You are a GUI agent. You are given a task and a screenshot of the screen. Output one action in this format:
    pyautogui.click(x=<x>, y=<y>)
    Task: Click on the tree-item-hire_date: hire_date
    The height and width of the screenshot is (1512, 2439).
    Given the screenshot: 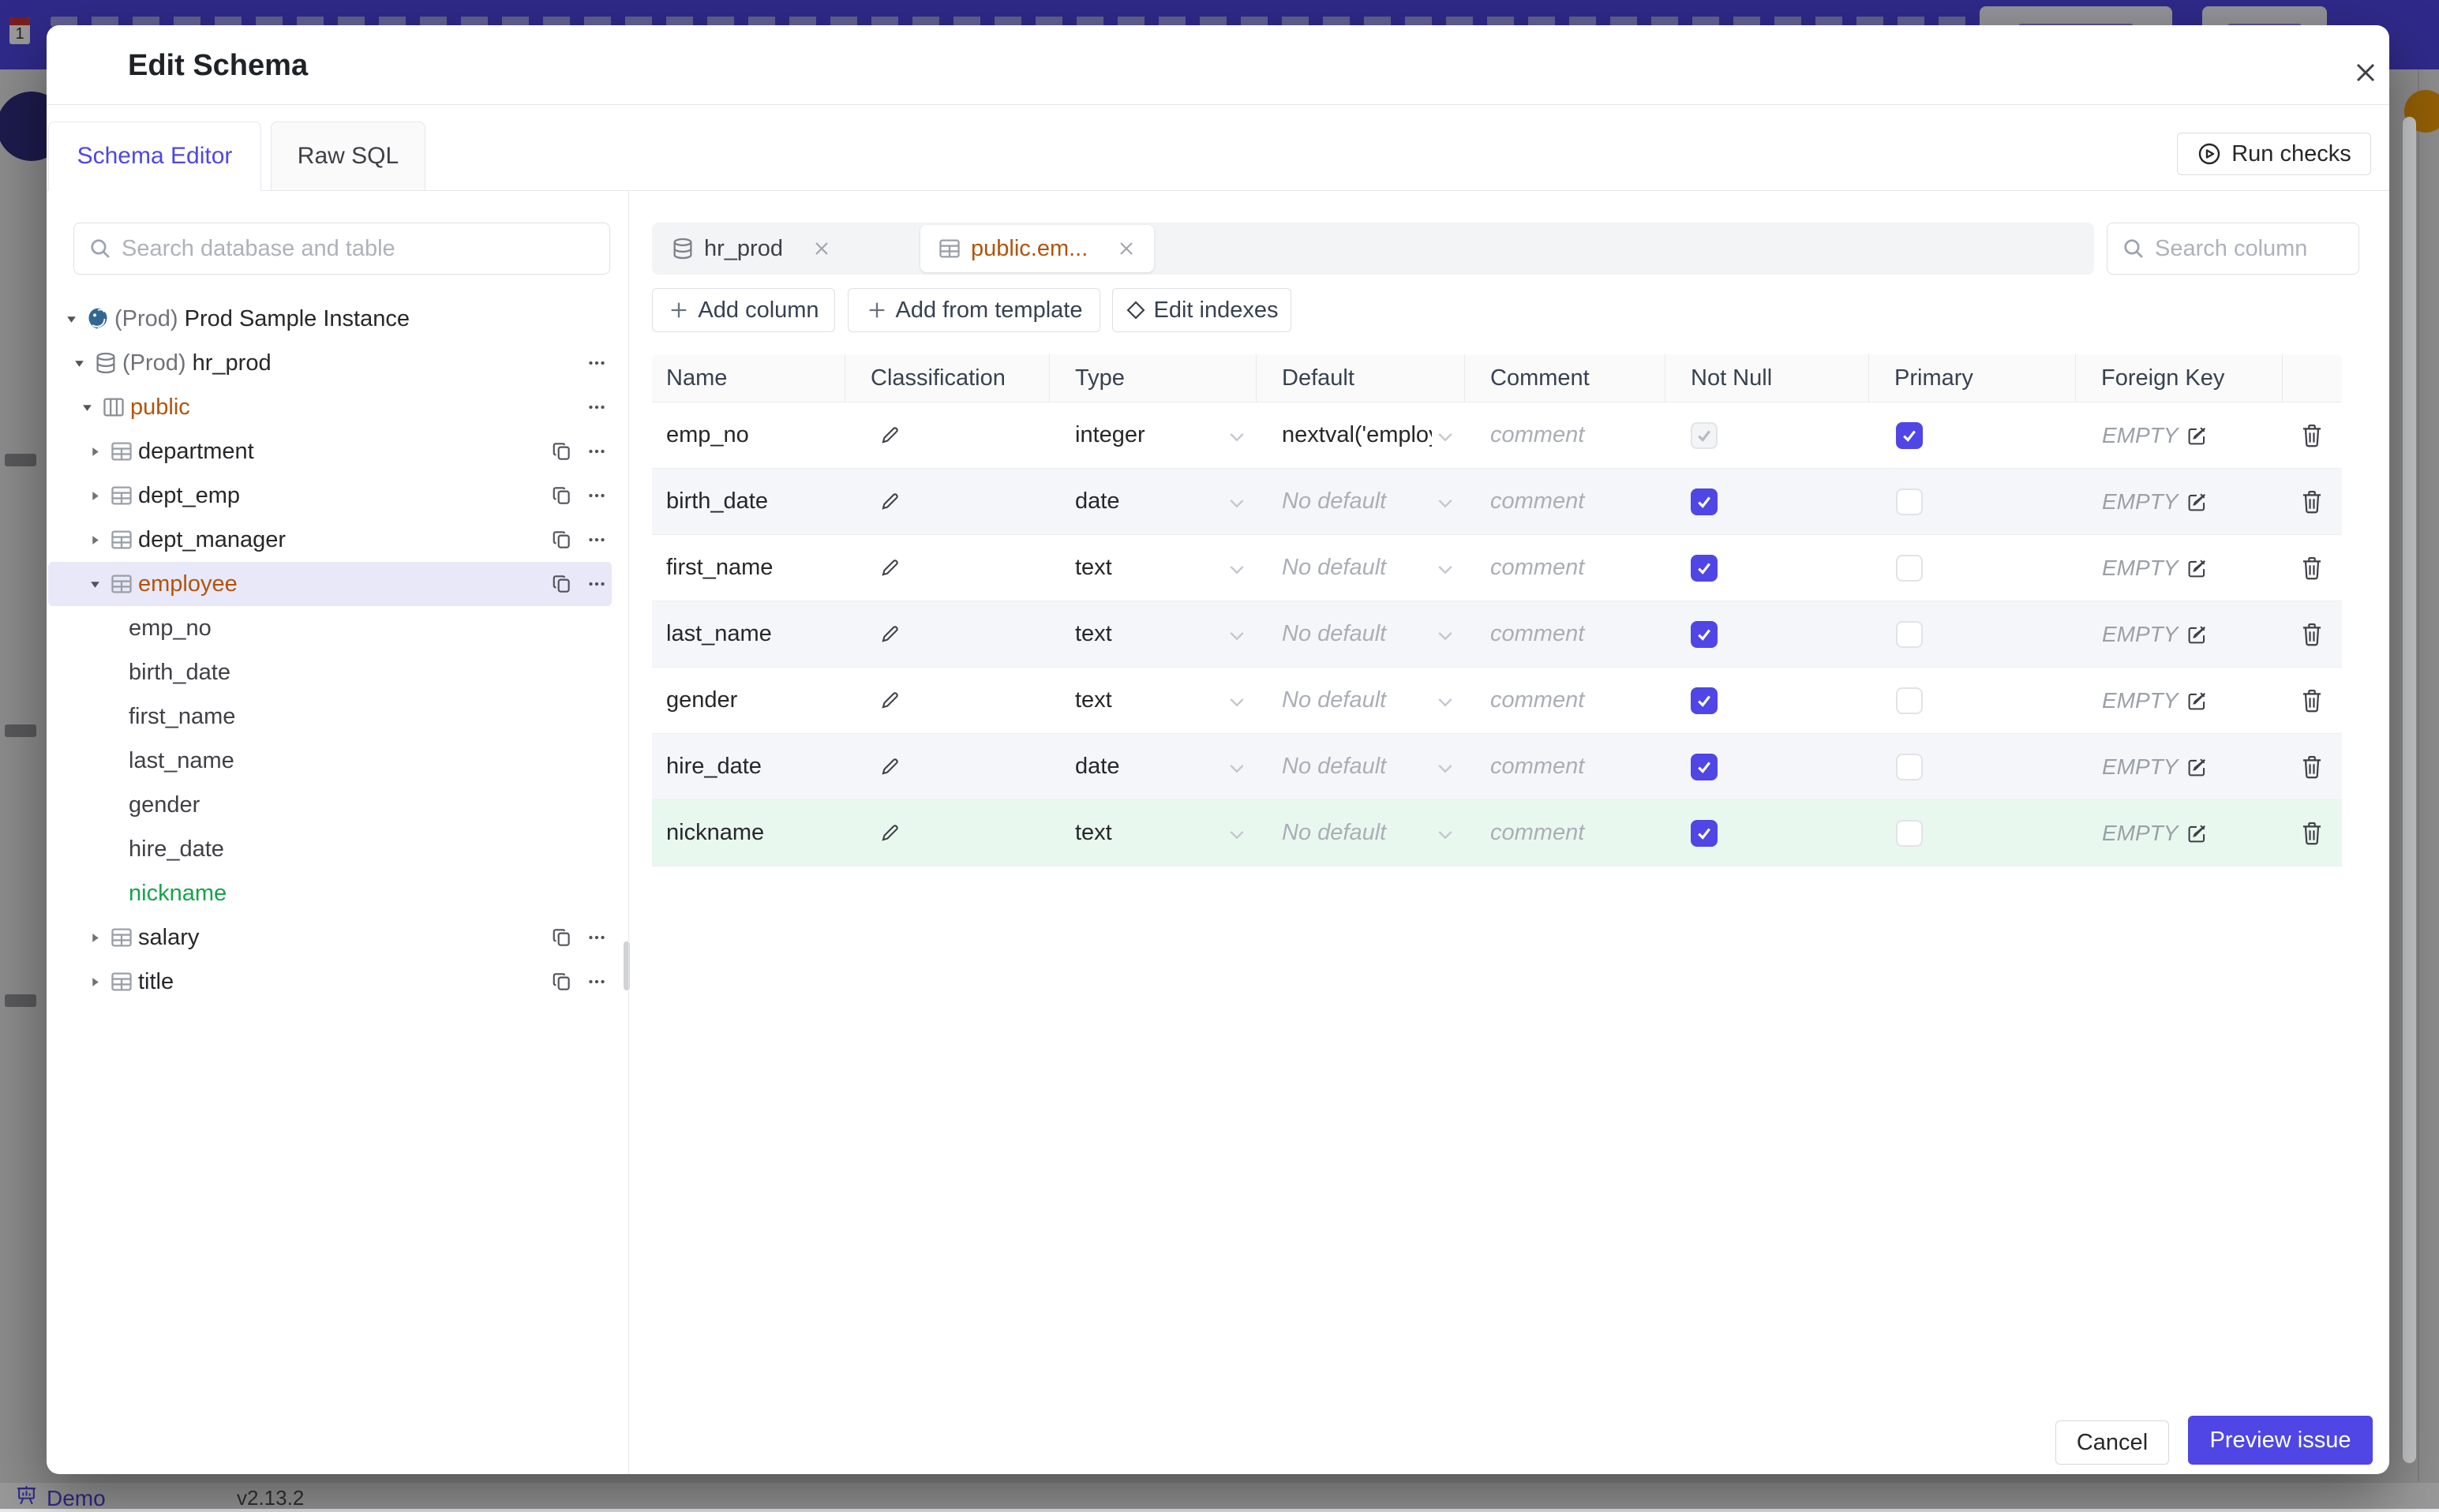 What is the action you would take?
    pyautogui.click(x=337, y=849)
    